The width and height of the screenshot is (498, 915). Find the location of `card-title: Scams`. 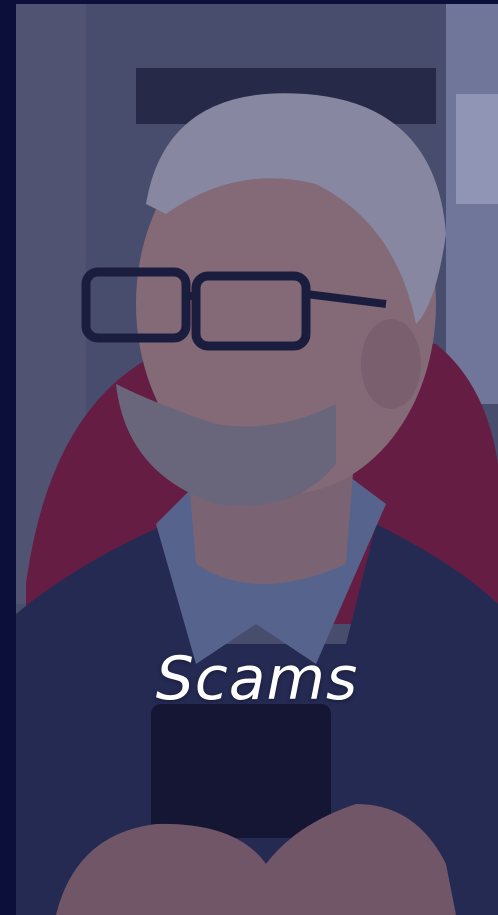

card-title: Scams is located at coordinates (257, 679).